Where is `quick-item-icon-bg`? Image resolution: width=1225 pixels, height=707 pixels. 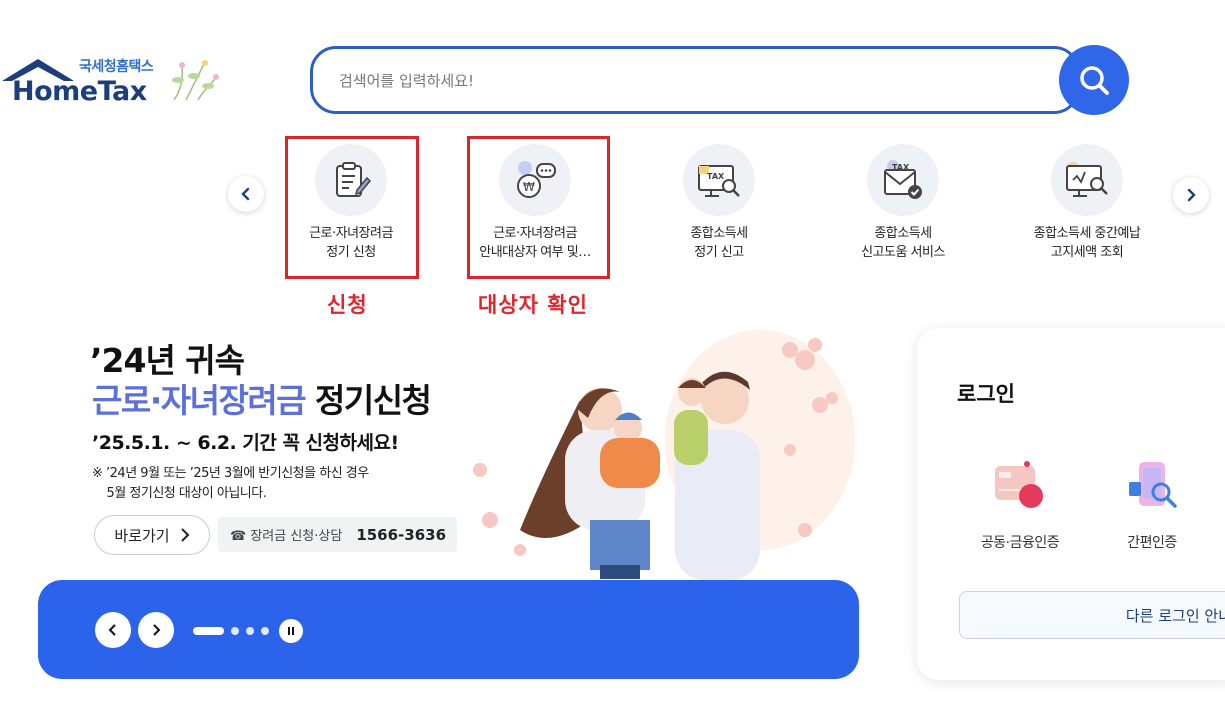 quick-item-icon-bg is located at coordinates (1087, 180).